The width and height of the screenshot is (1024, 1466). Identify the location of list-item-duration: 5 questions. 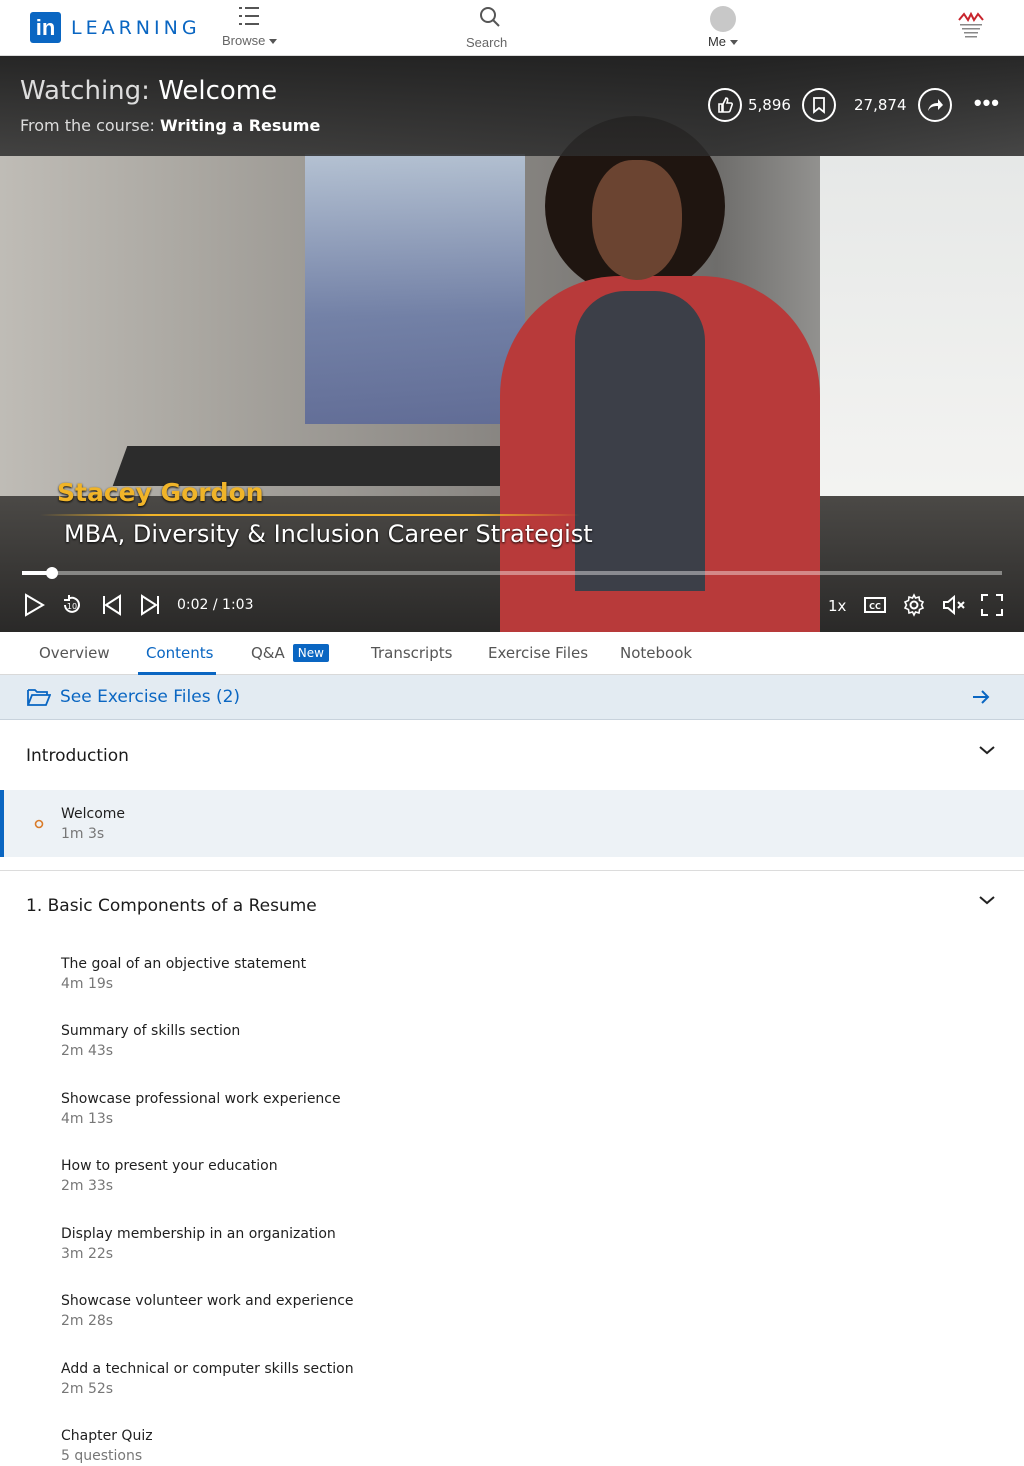
(102, 1456).